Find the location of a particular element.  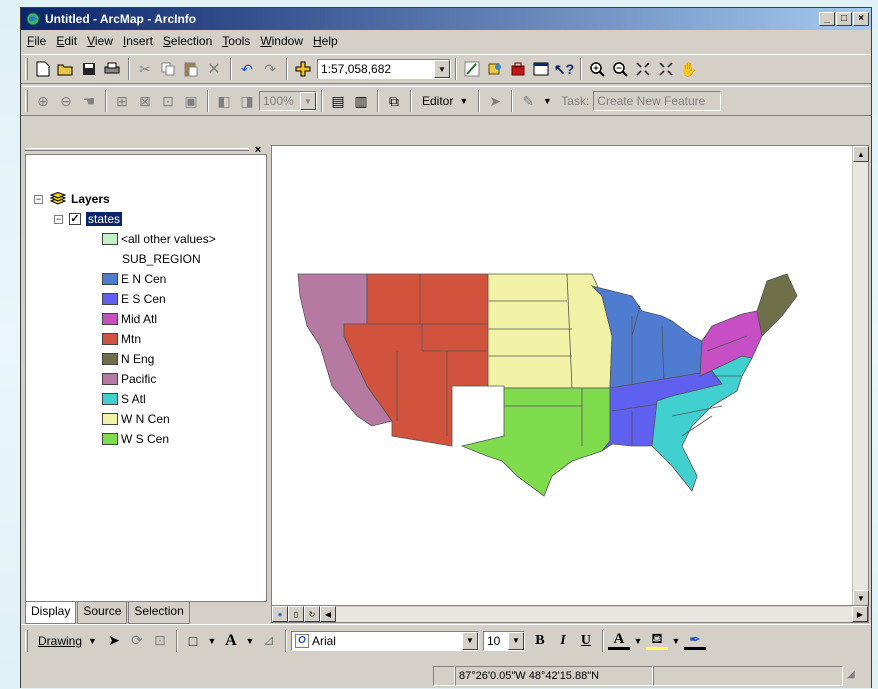

maximize-button: □ is located at coordinates (844, 19).